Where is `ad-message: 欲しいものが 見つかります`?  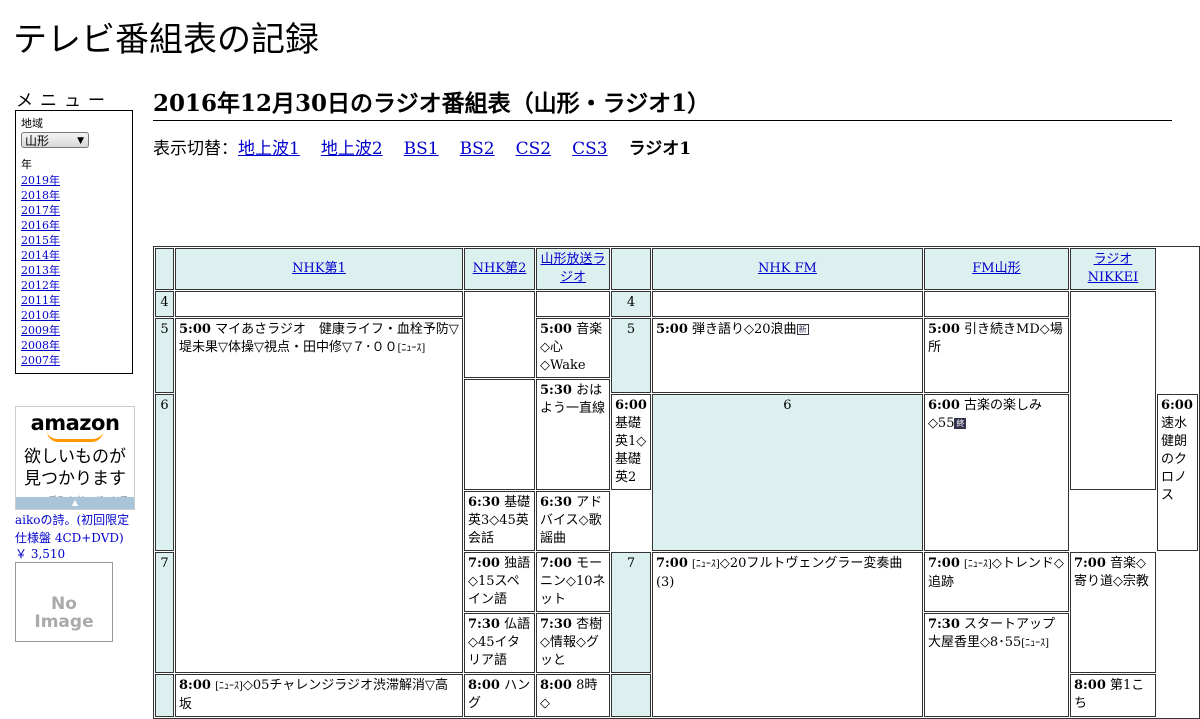
ad-message: 欲しいものが 見つかります is located at coordinates (75, 468).